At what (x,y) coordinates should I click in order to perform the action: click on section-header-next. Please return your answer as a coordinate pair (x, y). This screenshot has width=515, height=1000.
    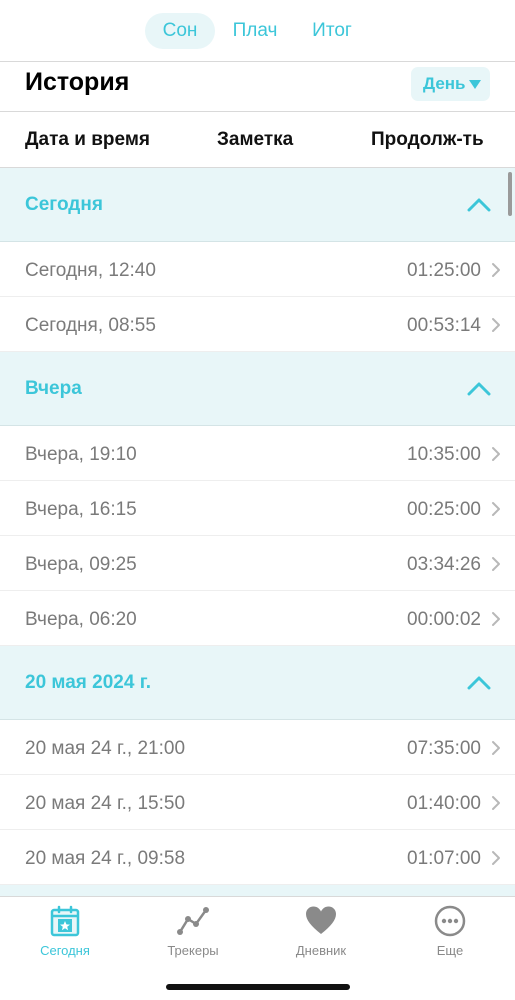
    Looking at the image, I should click on (257, 890).